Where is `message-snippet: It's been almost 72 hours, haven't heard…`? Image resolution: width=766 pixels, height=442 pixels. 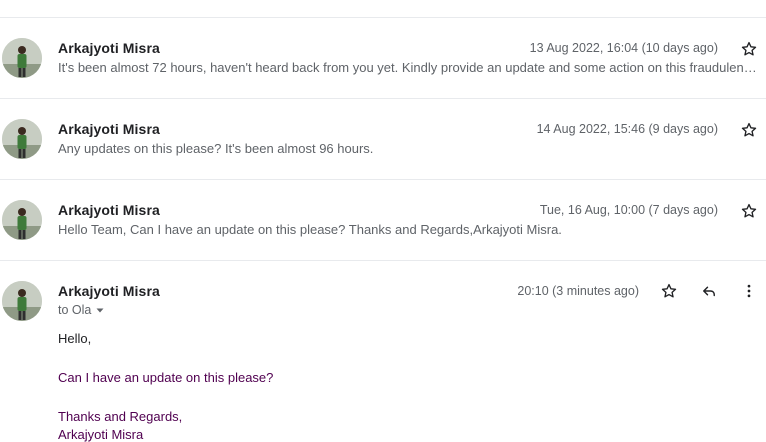 message-snippet: It's been almost 72 hours, haven't heard… is located at coordinates (408, 67).